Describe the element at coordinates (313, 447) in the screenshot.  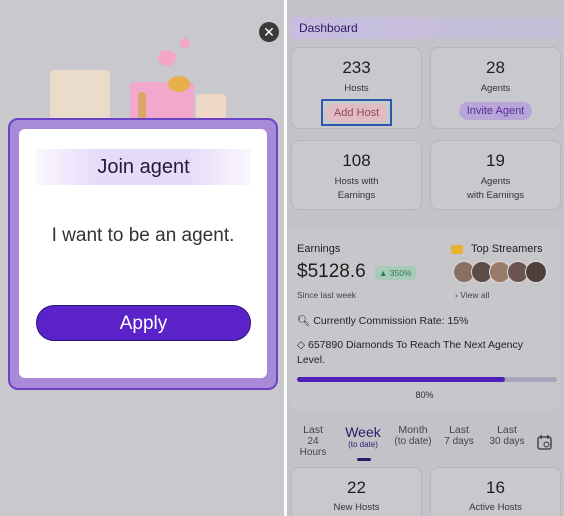
I see `tab-line: 24 Hours` at that location.